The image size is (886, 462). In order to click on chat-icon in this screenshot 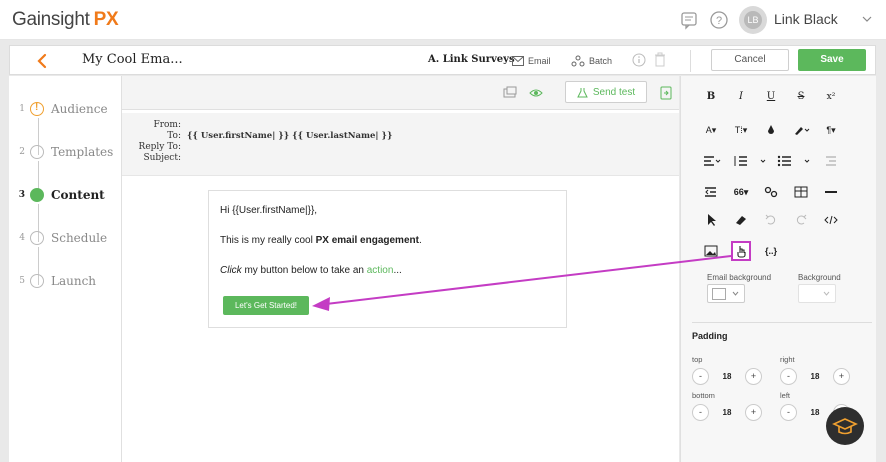, I will do `click(689, 20)`.